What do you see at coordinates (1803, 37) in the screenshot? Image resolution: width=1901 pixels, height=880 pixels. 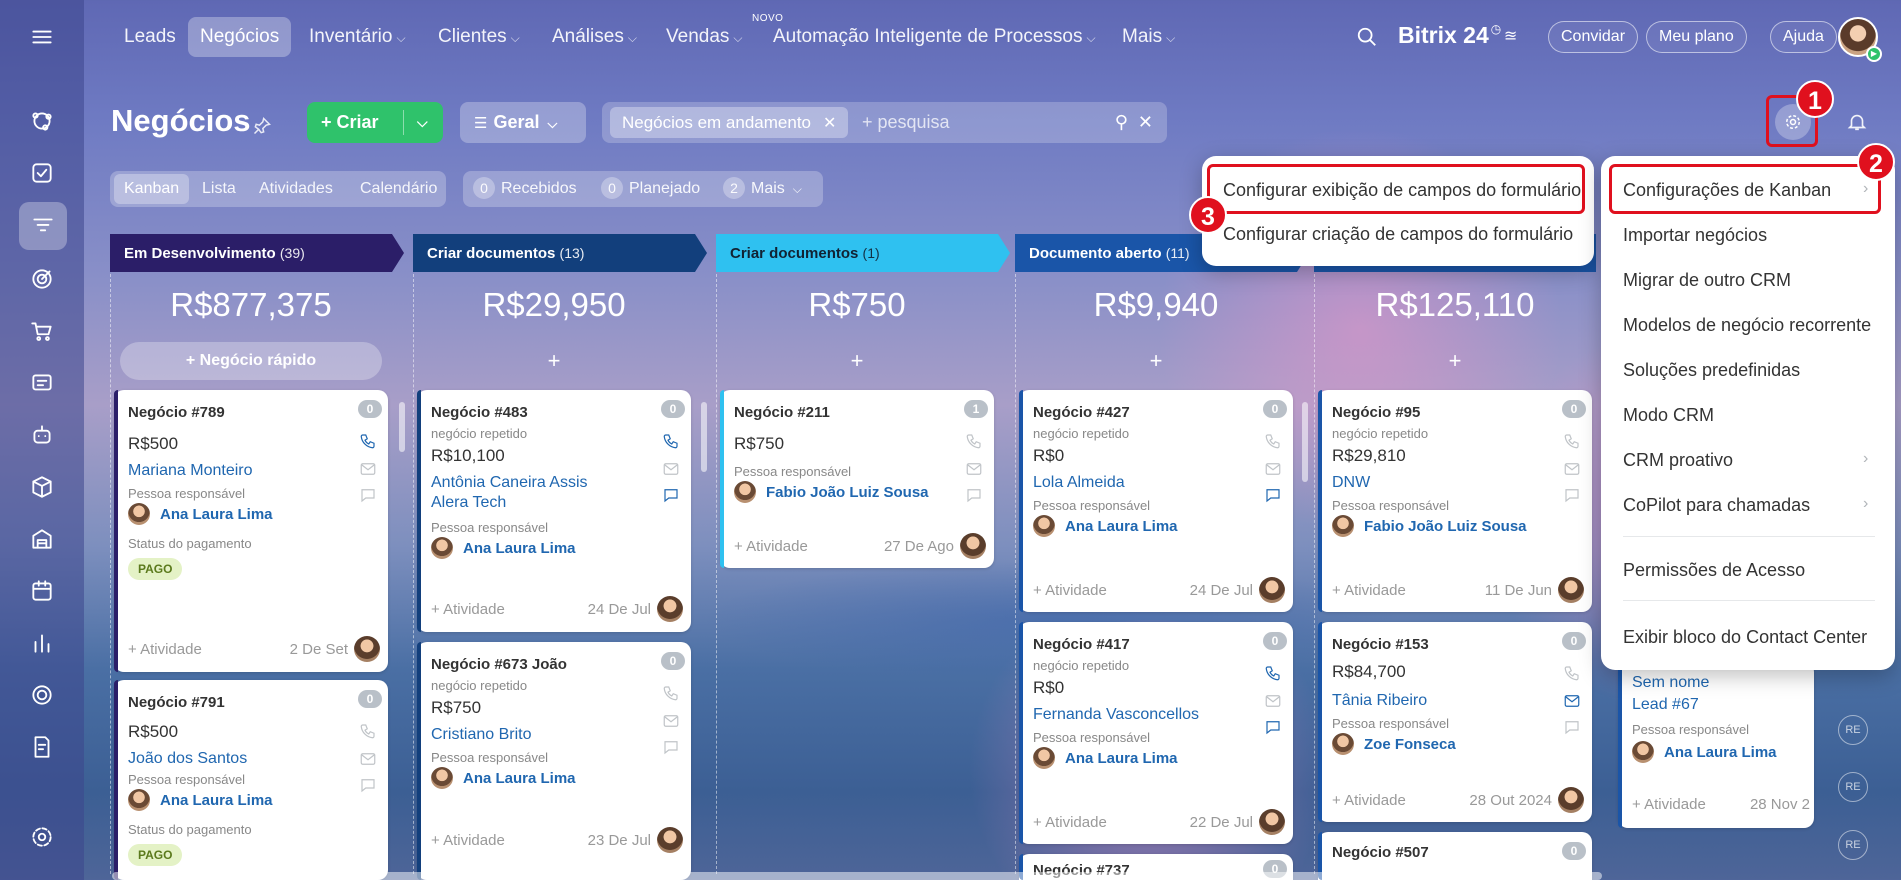 I see `help-button: Ajuda` at bounding box center [1803, 37].